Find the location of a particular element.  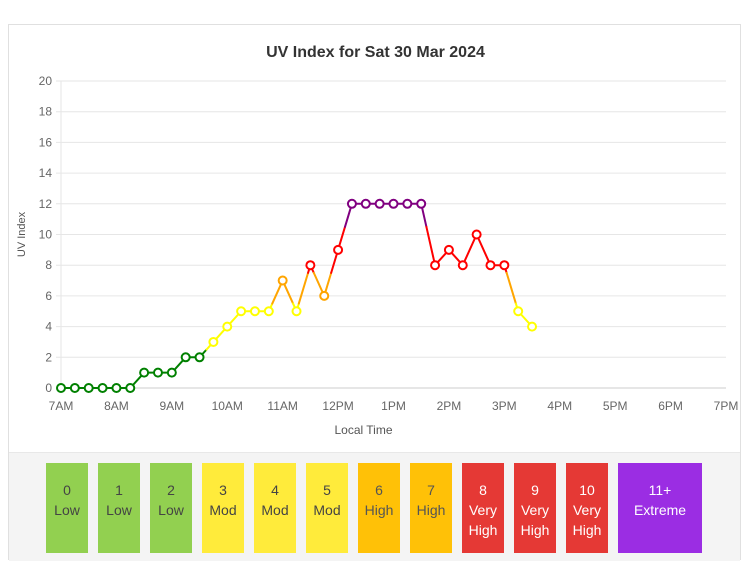

x-tick-label: 5PM is located at coordinates (615, 406).